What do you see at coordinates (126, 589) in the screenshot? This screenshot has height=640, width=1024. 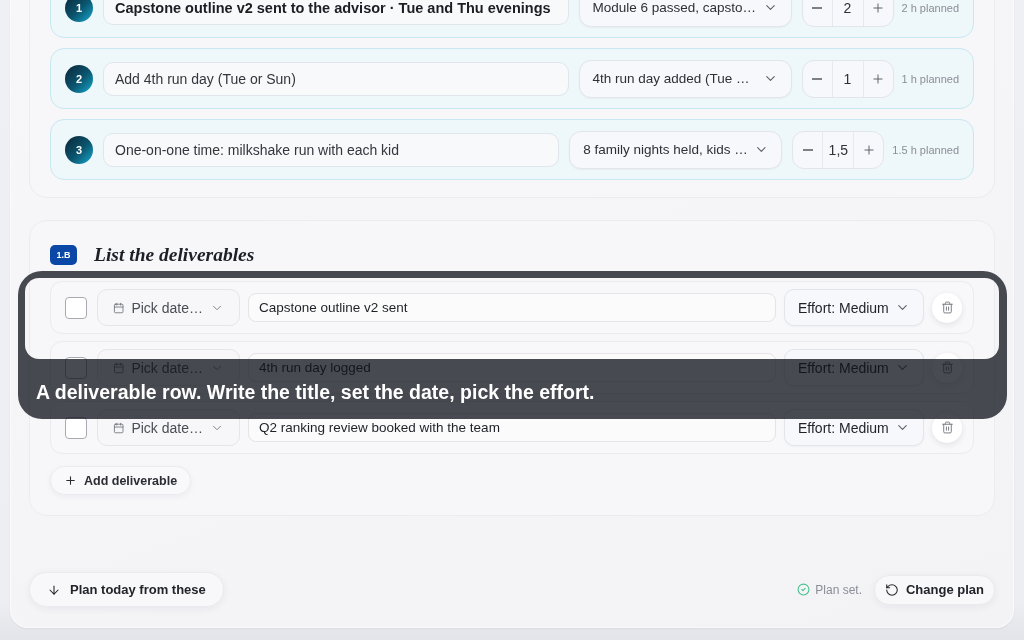 I see `plan-today-button: Plan today from these` at bounding box center [126, 589].